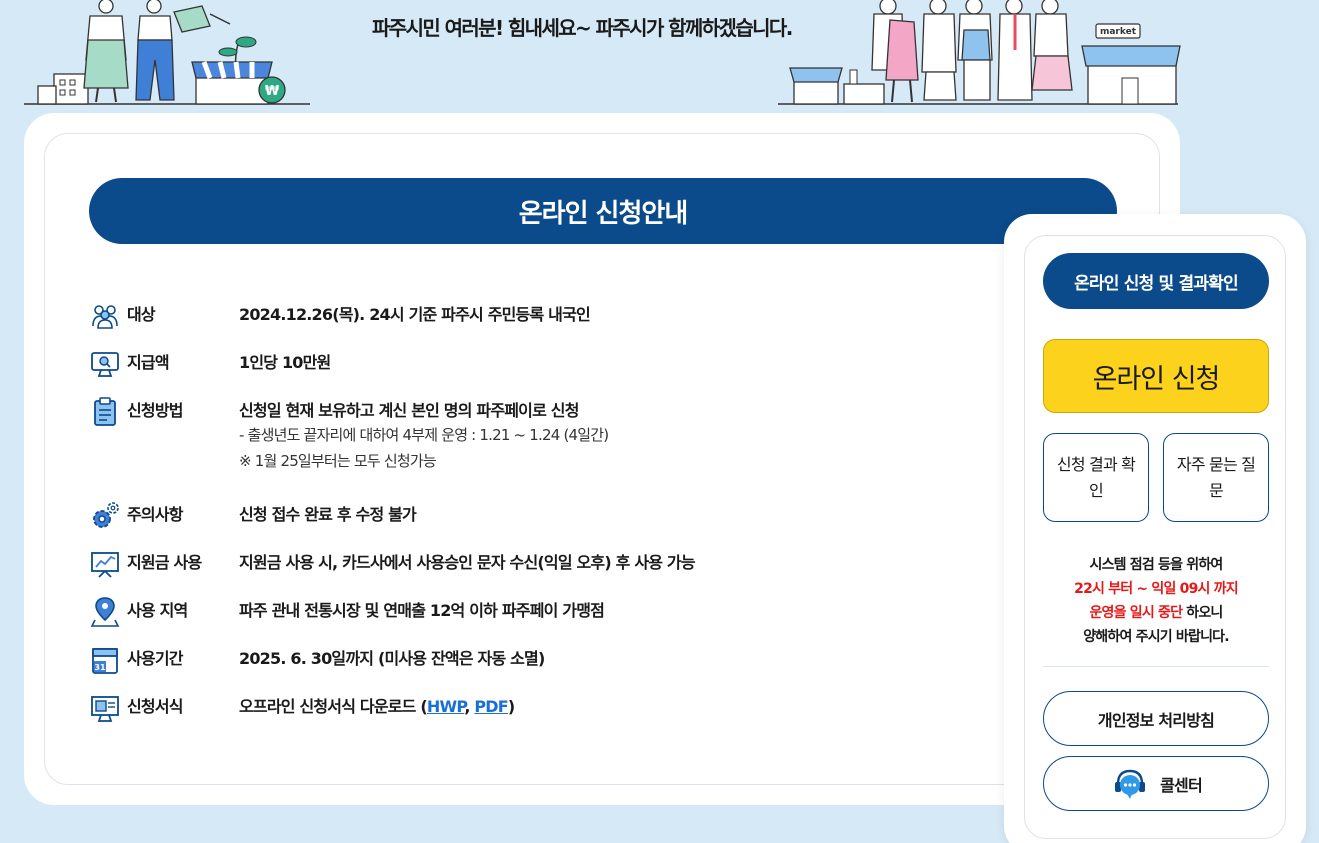 The width and height of the screenshot is (1319, 843). Describe the element at coordinates (1156, 281) in the screenshot. I see `side-panel-header: 온라인 신청 및 결과확인` at that location.